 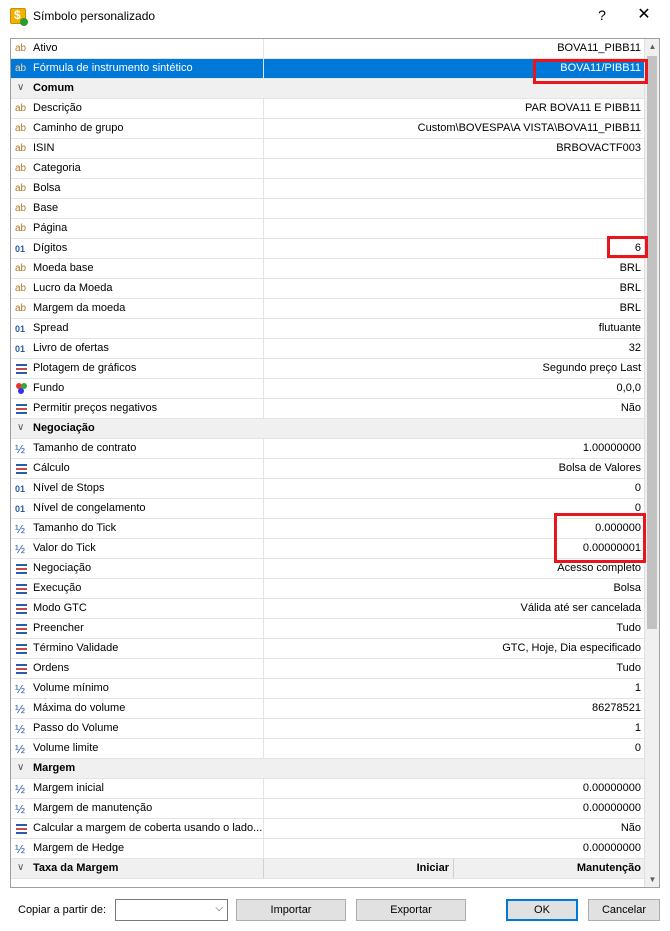 I want to click on vertical-scrollbar: ▲ ▼, so click(x=651, y=463).